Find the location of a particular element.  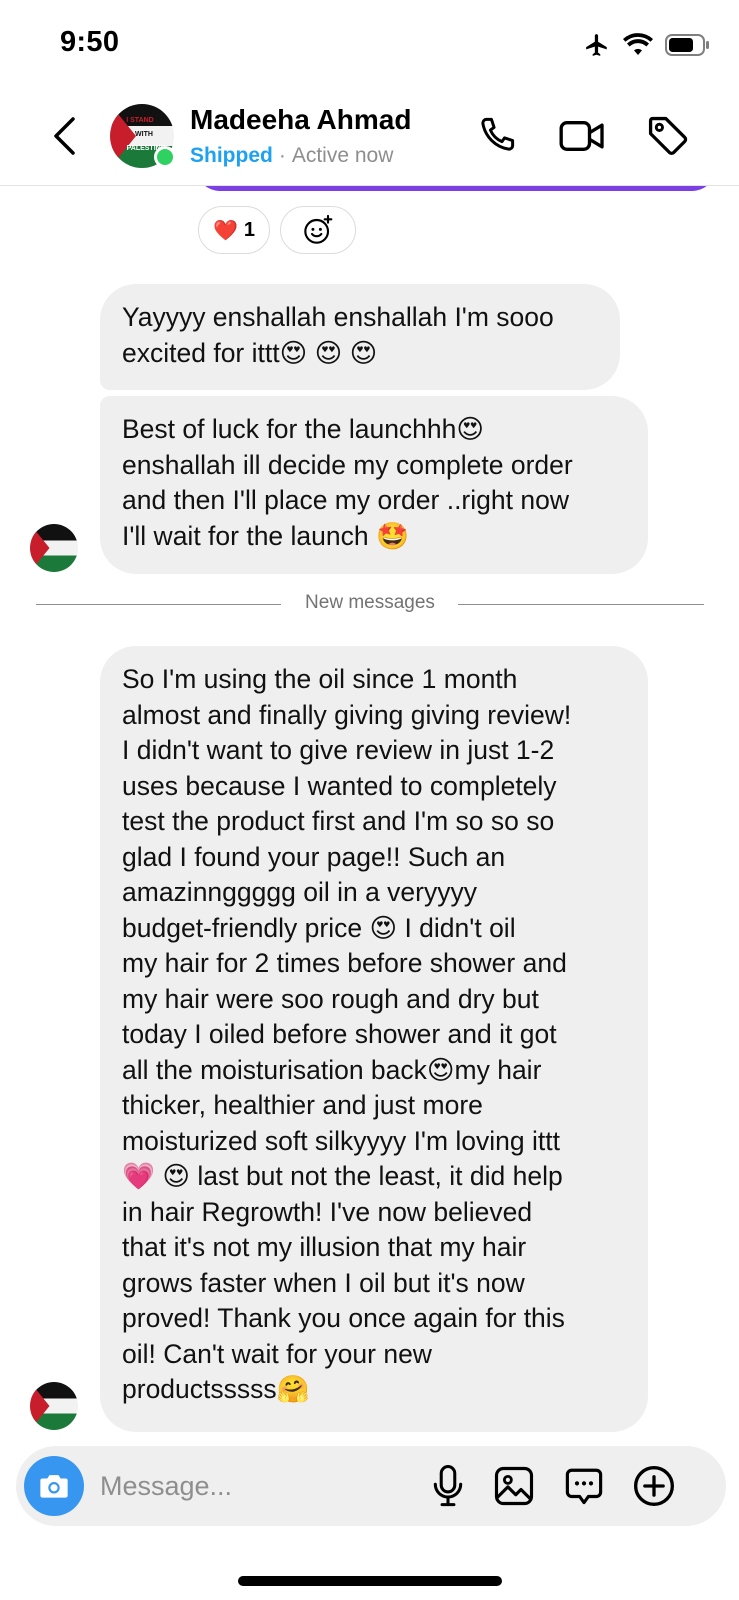

message-composer is located at coordinates (371, 1486).